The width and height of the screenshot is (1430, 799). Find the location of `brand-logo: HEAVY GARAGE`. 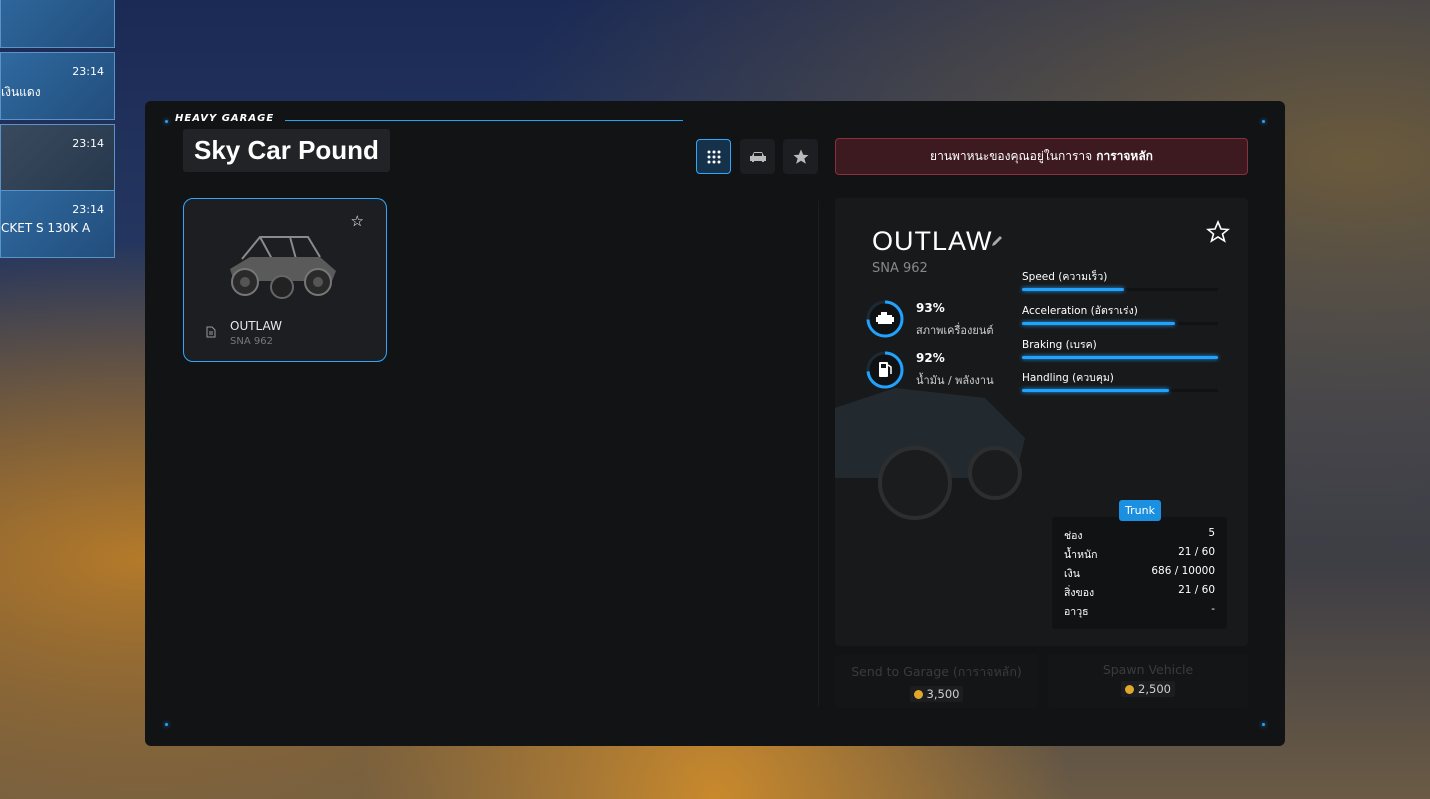

brand-logo: HEAVY GARAGE is located at coordinates (225, 118).